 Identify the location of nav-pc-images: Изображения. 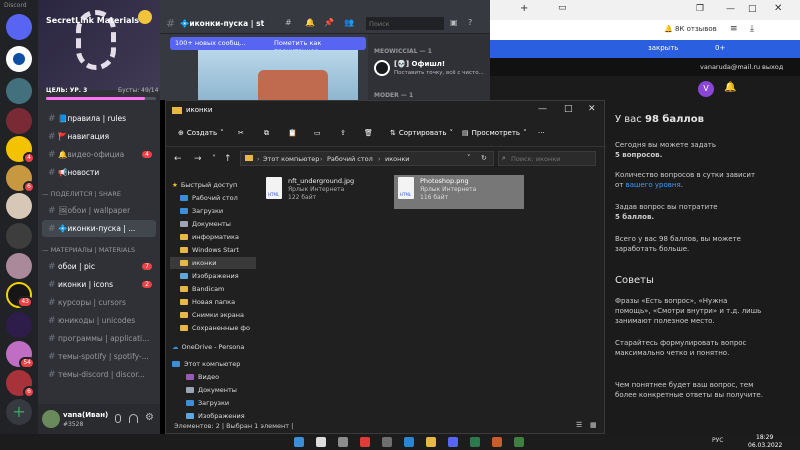
(221, 416).